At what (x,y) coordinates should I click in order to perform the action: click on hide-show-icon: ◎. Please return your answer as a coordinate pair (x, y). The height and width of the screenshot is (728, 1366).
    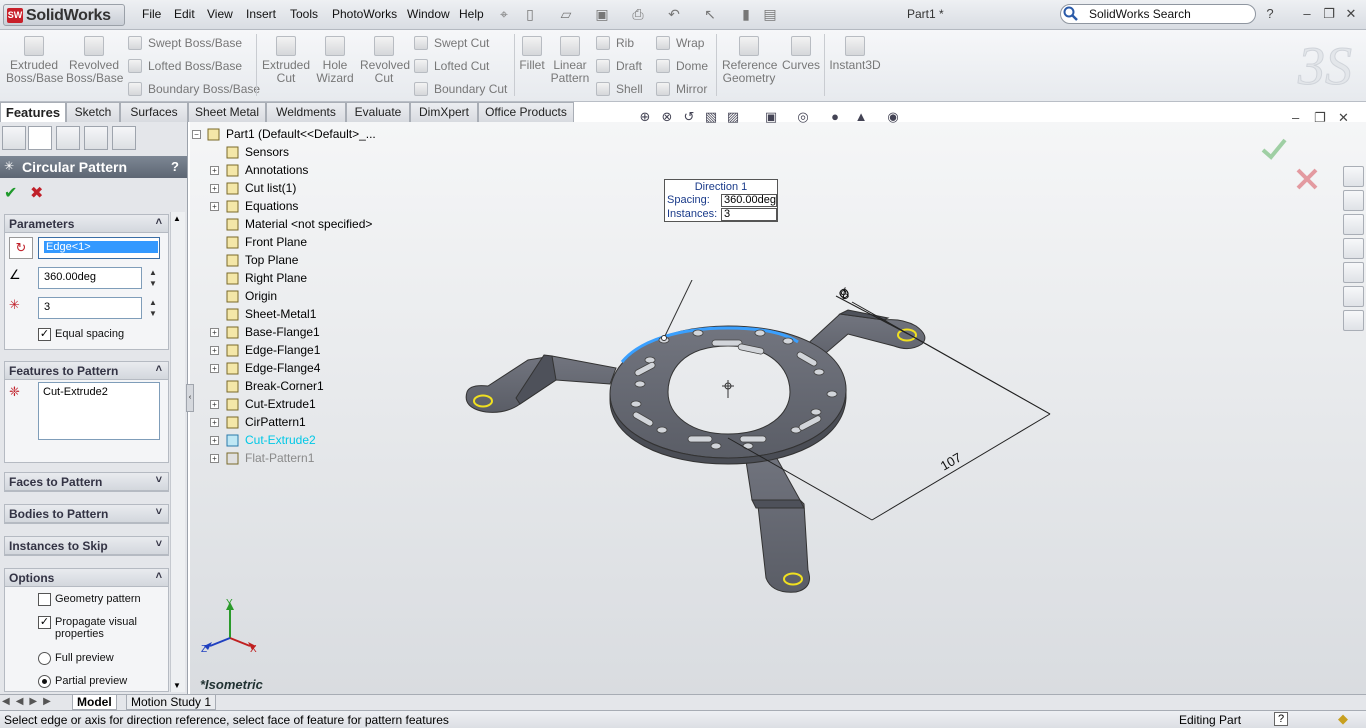
    Looking at the image, I should click on (803, 117).